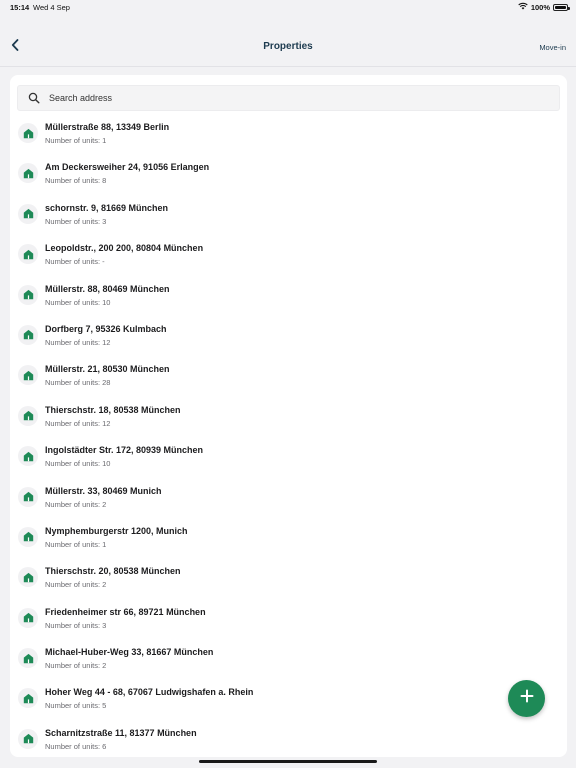  I want to click on property-address: Müllerstraße 88, 13349 Berlin, so click(107, 127).